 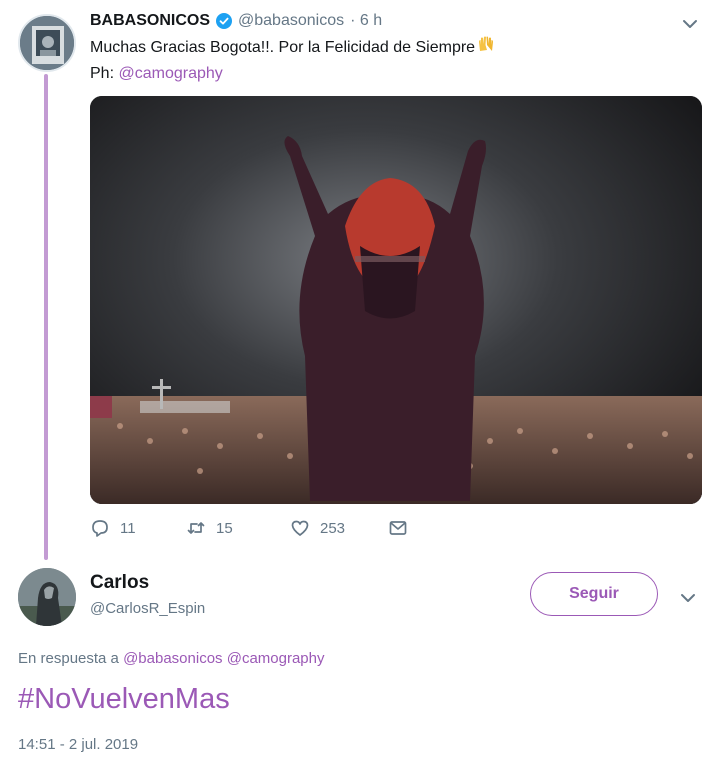 I want to click on reply-count: 11, so click(x=128, y=528).